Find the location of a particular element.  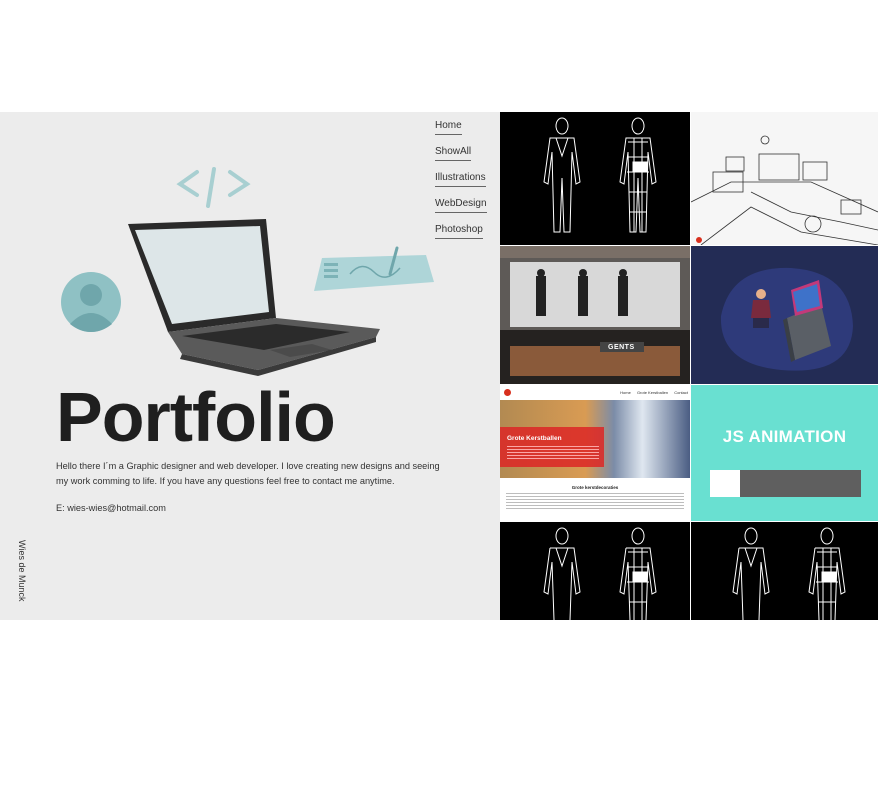

isometric-illustration is located at coordinates (786, 319).